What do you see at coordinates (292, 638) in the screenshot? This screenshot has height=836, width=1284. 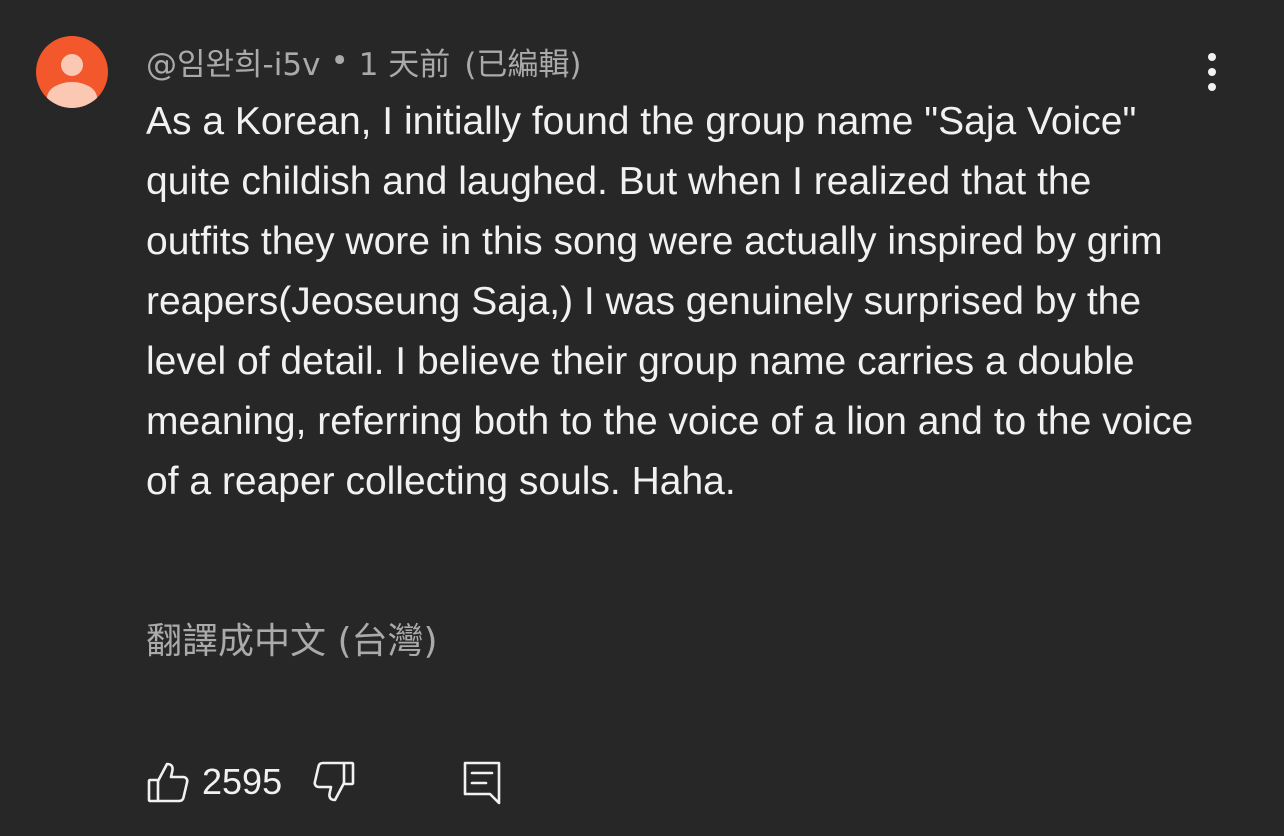 I see `translate-button: 翻譯成中文 (台灣)` at bounding box center [292, 638].